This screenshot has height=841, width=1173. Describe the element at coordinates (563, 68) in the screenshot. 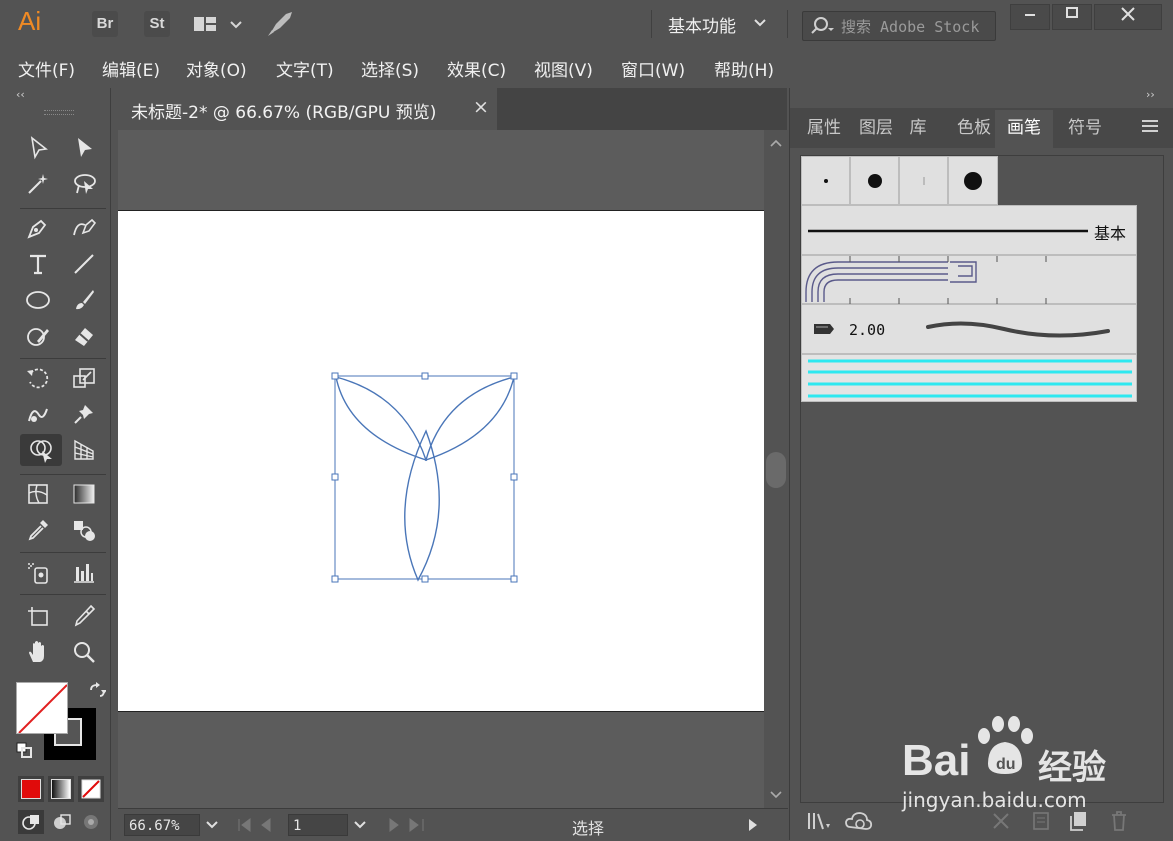

I see `menu-view: 视图(V)` at that location.